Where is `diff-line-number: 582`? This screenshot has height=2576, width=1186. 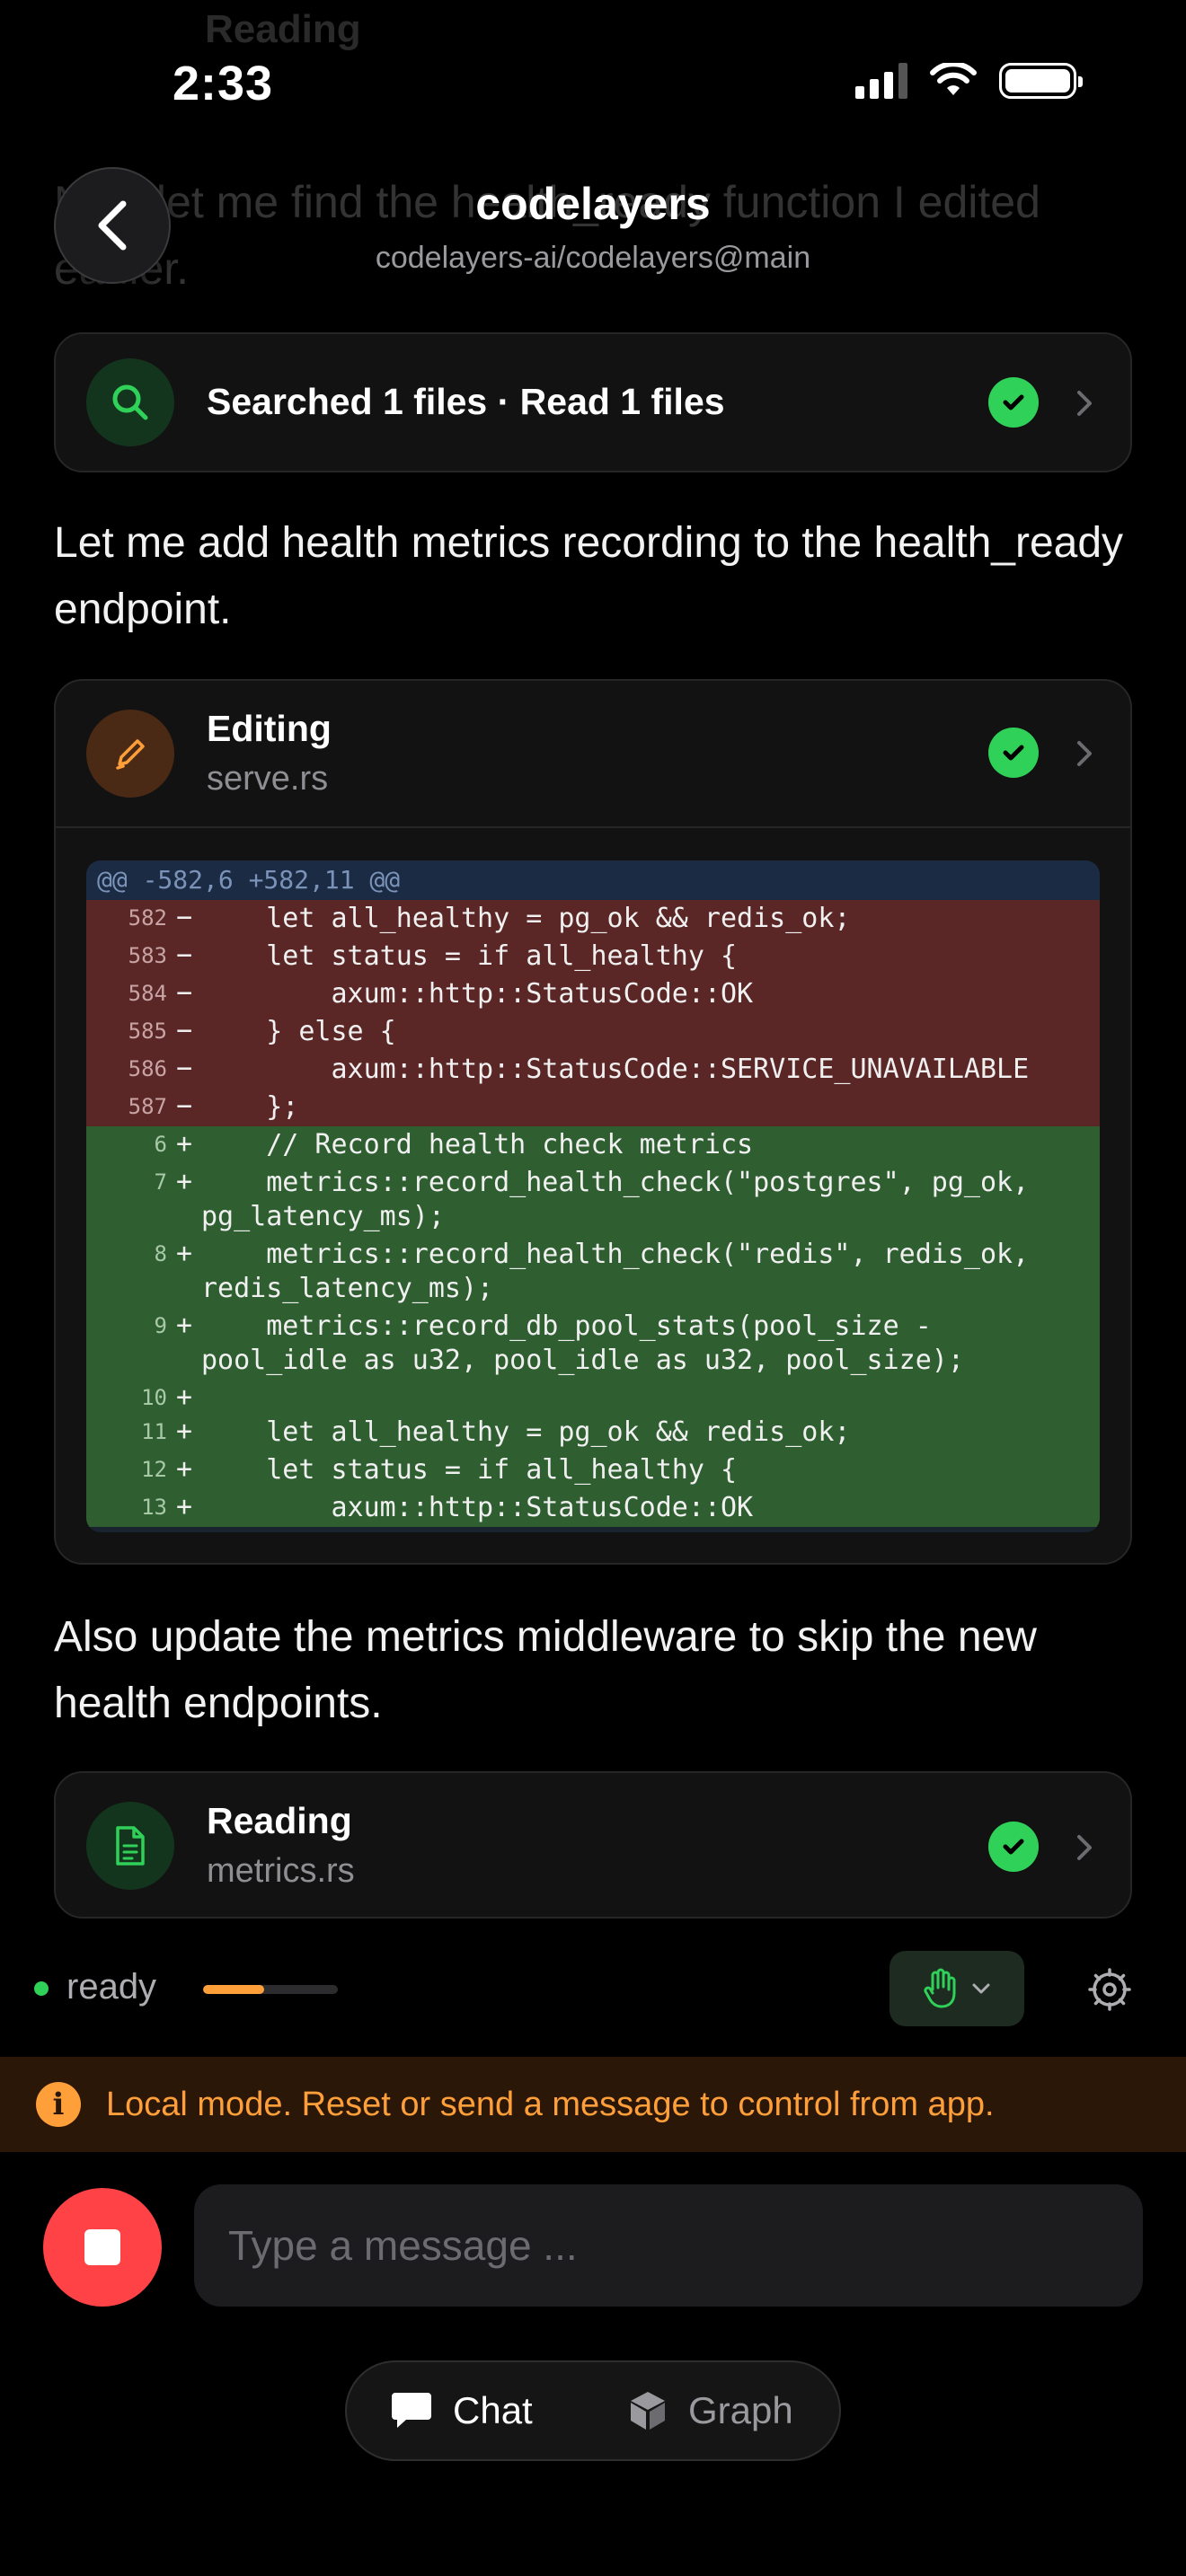
diff-line-number: 582 is located at coordinates (147, 918).